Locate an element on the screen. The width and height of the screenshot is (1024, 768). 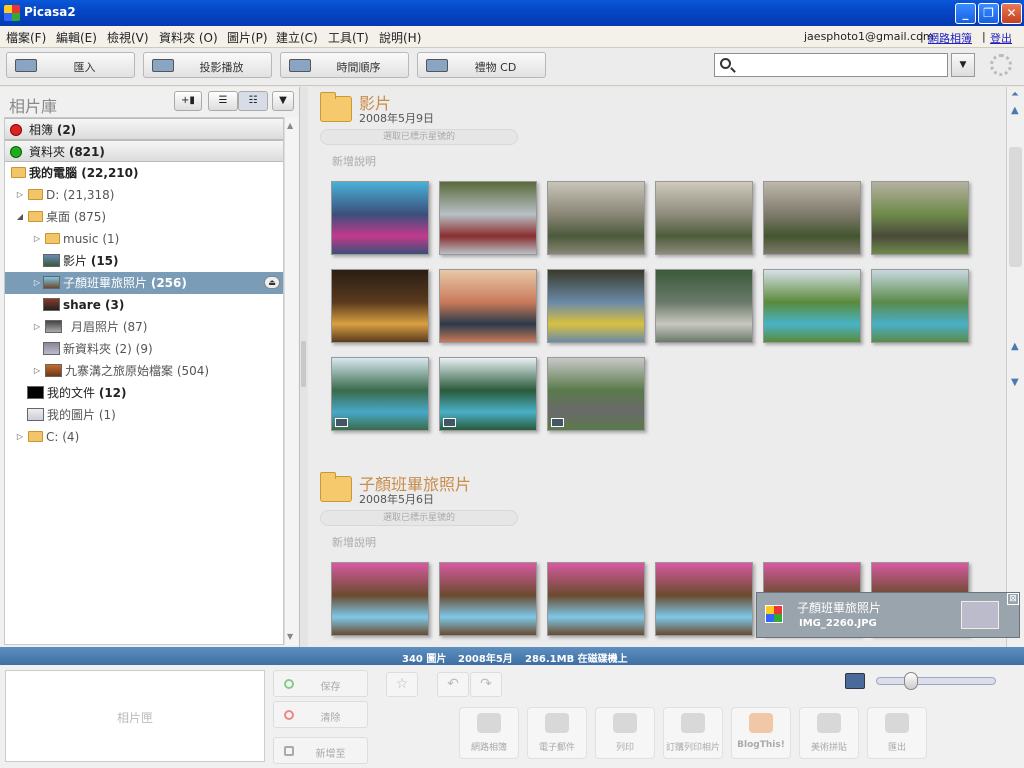
scroll-top-icon: ⏶ is located at coordinates (1015, 94).